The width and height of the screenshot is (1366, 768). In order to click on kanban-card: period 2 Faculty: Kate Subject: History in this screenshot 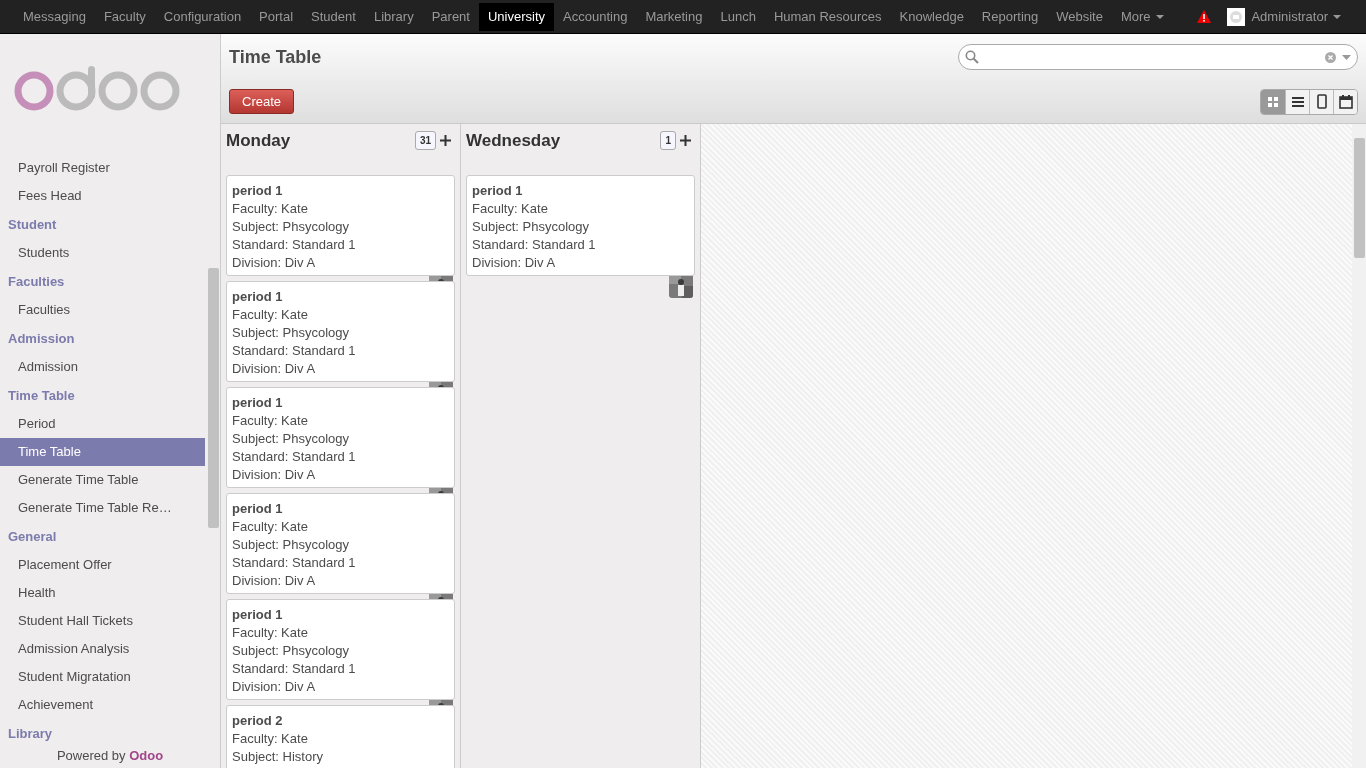, I will do `click(340, 736)`.